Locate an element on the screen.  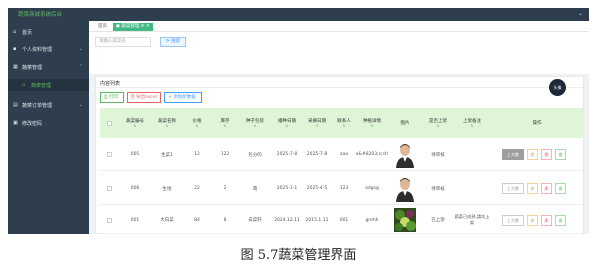
column-header: 蔬菜名称 ⇅ is located at coordinates (167, 123).